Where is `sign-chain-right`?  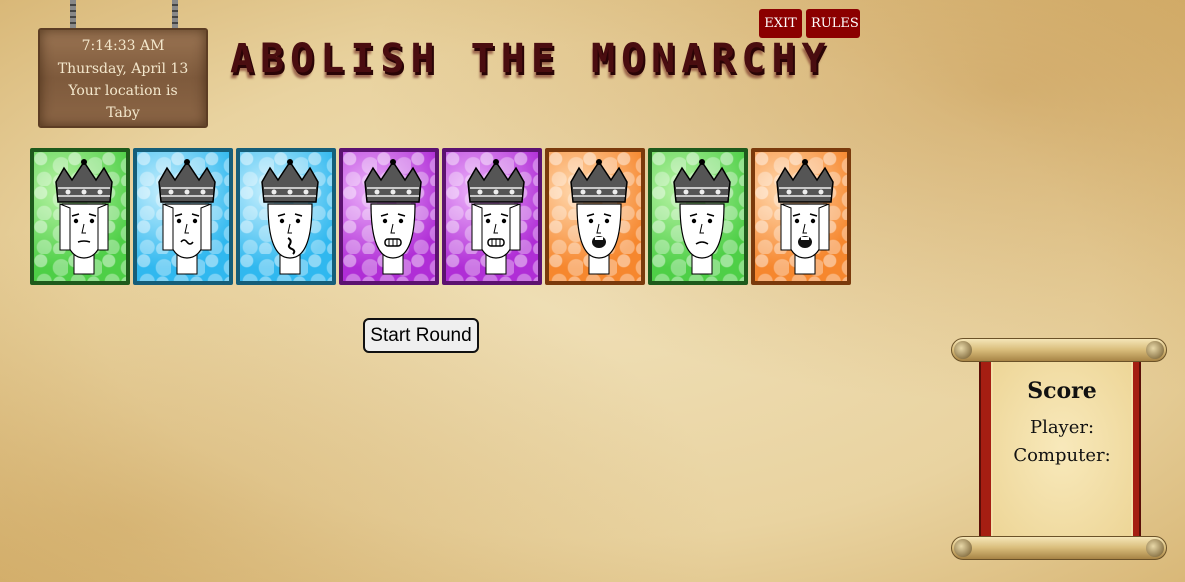
sign-chain-right is located at coordinates (175, 15).